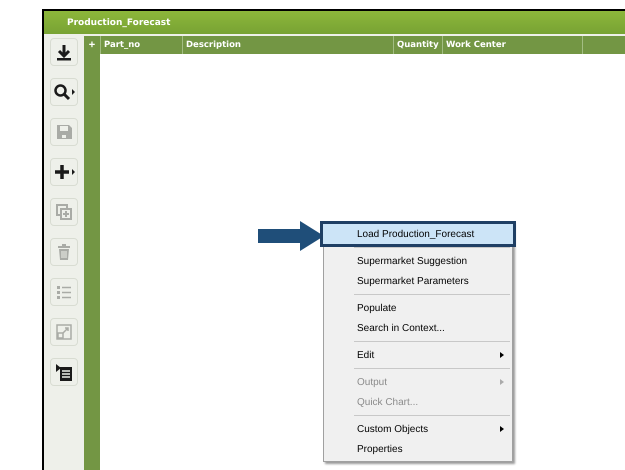 Image resolution: width=625 pixels, height=470 pixels. What do you see at coordinates (64, 212) in the screenshot?
I see `copy-icon` at bounding box center [64, 212].